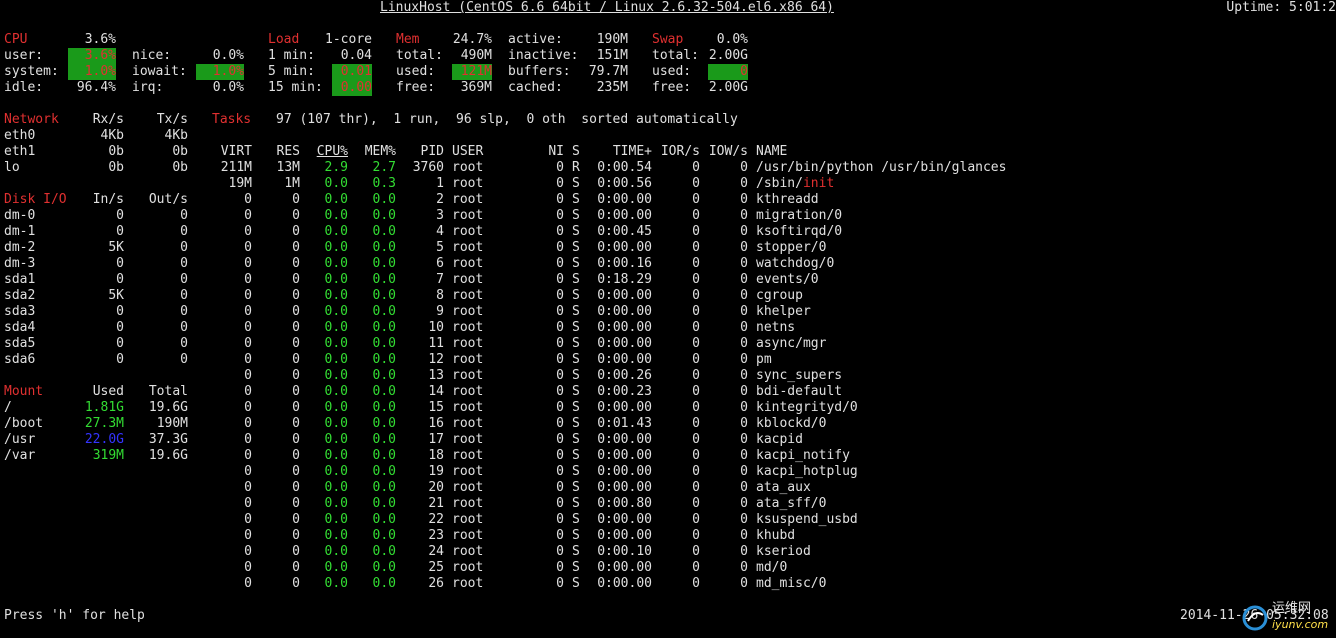 The image size is (1336, 638). What do you see at coordinates (783, 552) in the screenshot?
I see `proc-command: kseriod` at bounding box center [783, 552].